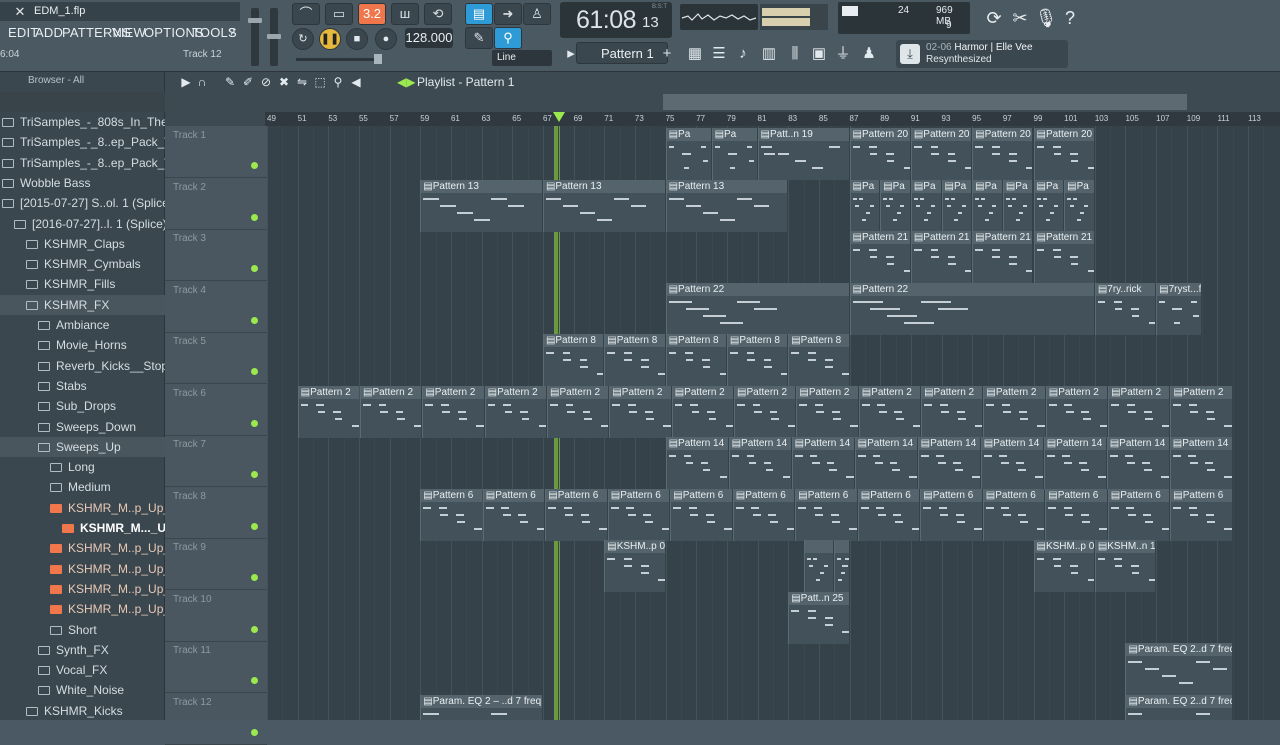 This screenshot has width=1280, height=745. I want to click on browser-folder: TriSamples_-_8..ep_Pack_Vol_1, so click(97, 142).